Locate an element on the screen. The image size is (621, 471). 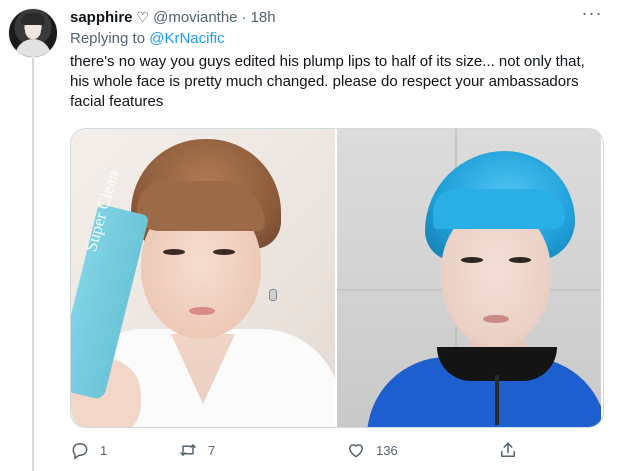
replying-mention-link: @KrNacific is located at coordinates (186, 38).